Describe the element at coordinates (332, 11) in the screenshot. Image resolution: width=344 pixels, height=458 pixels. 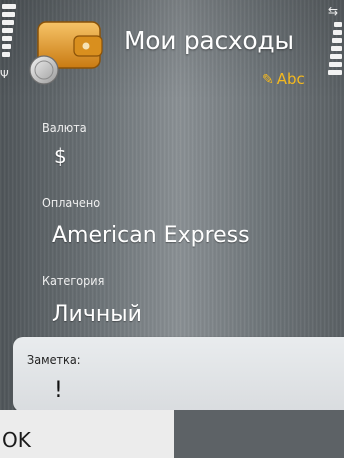
I see `sync-icon: ⇆` at that location.